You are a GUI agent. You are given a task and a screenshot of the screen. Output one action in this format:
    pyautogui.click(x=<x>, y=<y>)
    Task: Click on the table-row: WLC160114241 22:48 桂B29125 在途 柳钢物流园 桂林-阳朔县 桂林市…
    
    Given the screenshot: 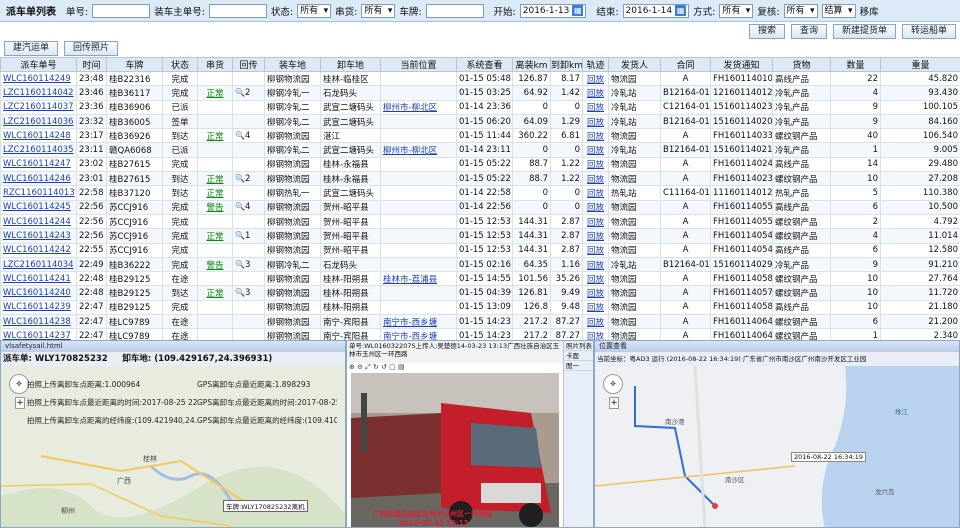 What is the action you would take?
    pyautogui.click(x=480, y=279)
    